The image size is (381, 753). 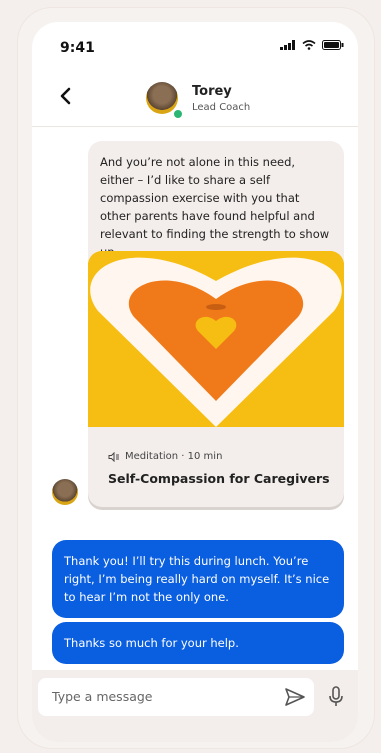 What do you see at coordinates (195, 42) in the screenshot?
I see `status-bar: 9:41` at bounding box center [195, 42].